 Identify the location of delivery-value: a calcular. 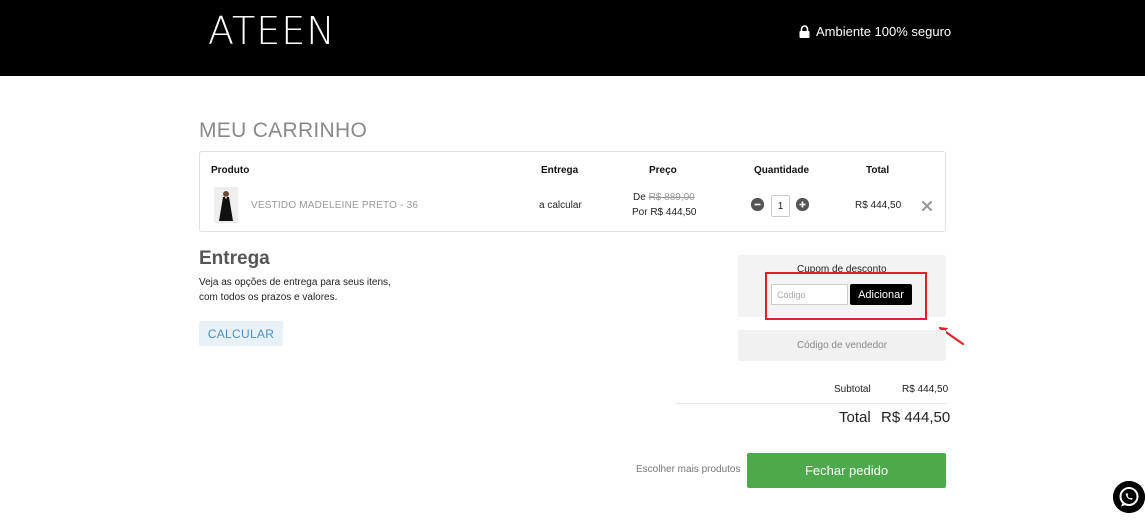
(560, 205).